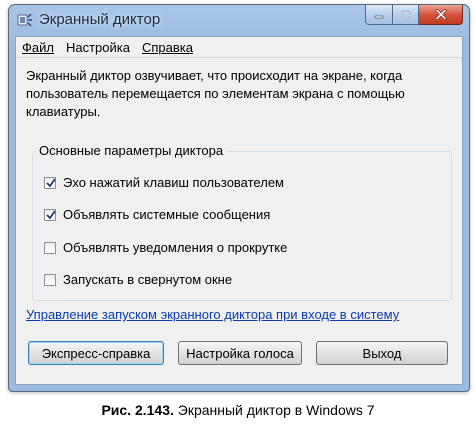 This screenshot has height=426, width=476. I want to click on exit-label: Выход, so click(382, 353).